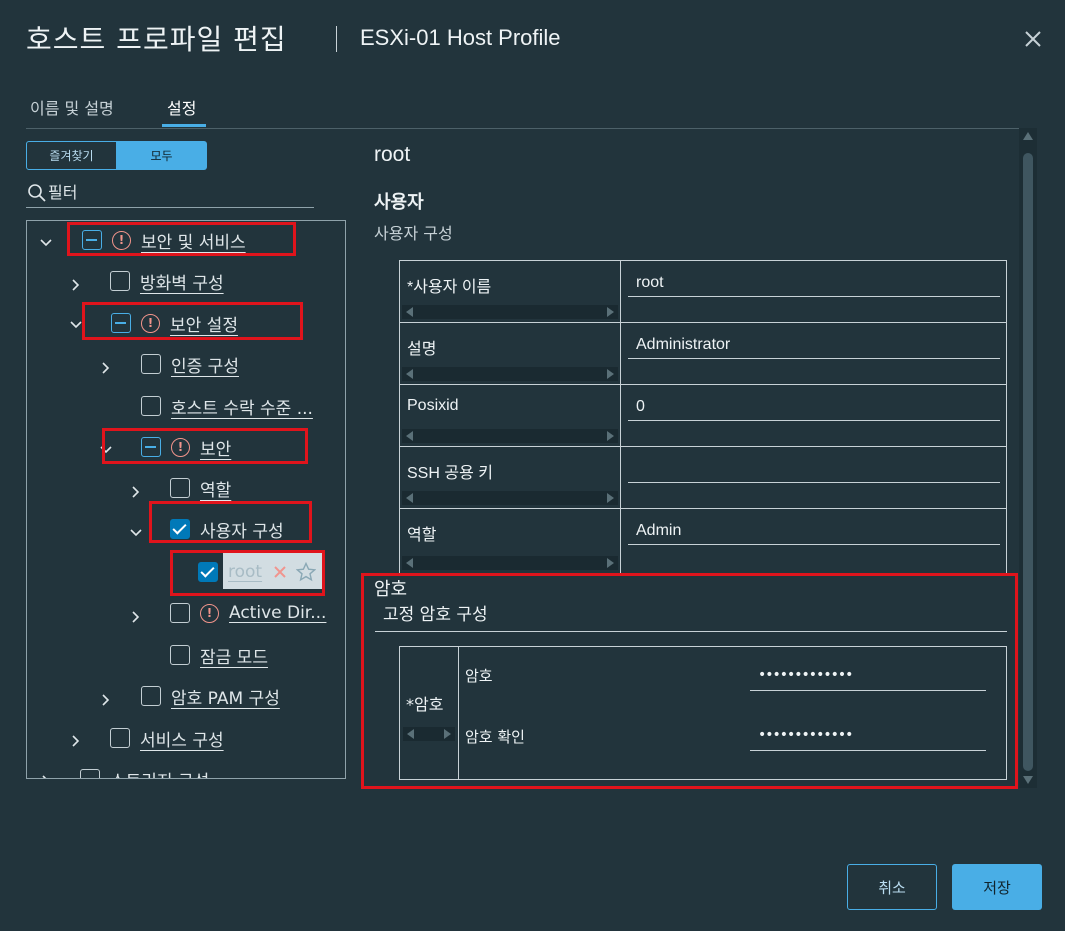 This screenshot has height=931, width=1065. I want to click on subsection-heading: 사용자 구성, so click(413, 233).